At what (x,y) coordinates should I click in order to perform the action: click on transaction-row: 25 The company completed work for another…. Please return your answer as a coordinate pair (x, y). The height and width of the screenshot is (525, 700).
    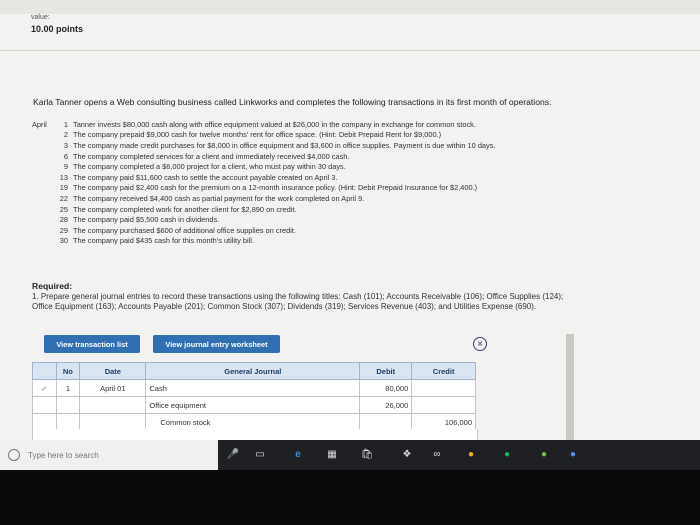
    Looking at the image, I should click on (178, 209).